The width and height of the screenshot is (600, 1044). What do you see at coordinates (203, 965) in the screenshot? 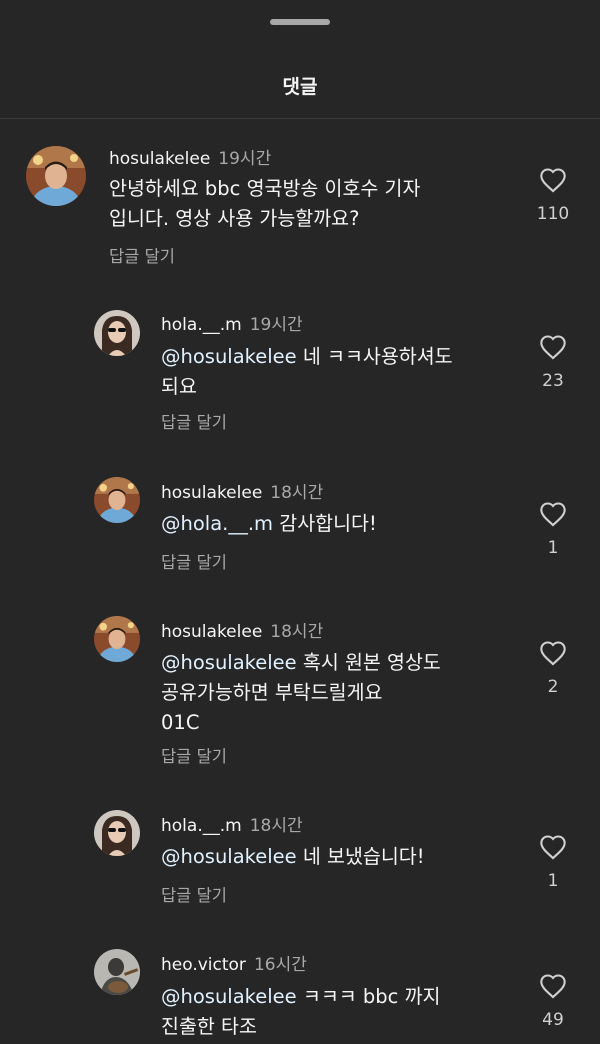
I see `comment-username: heo.victor` at bounding box center [203, 965].